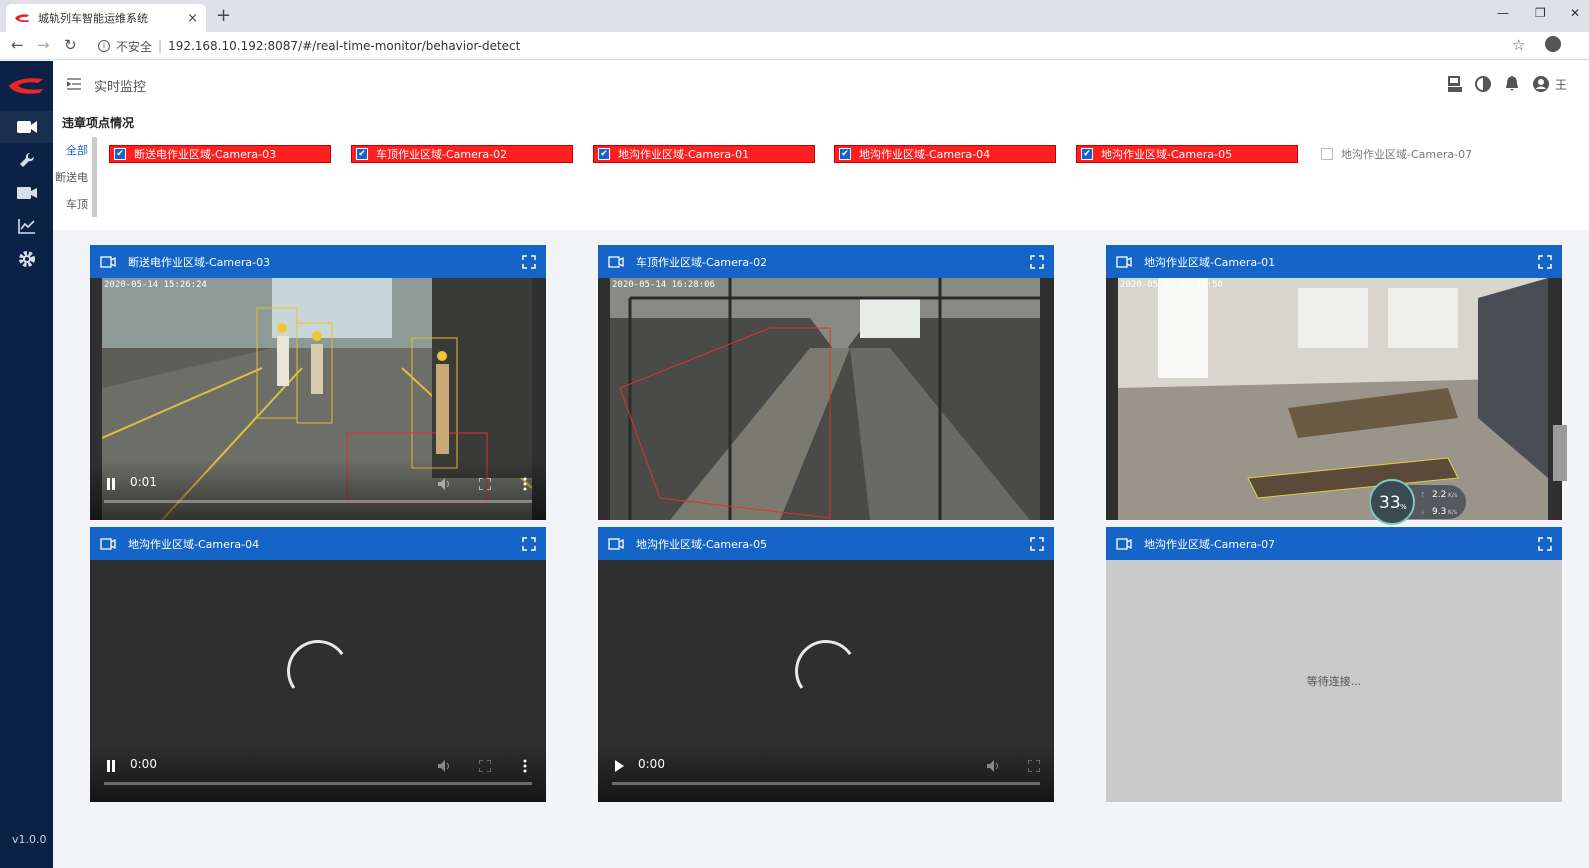 The image size is (1589, 868). What do you see at coordinates (93, 18) in the screenshot?
I see `tab-title: 城轨列车智能运维系统` at bounding box center [93, 18].